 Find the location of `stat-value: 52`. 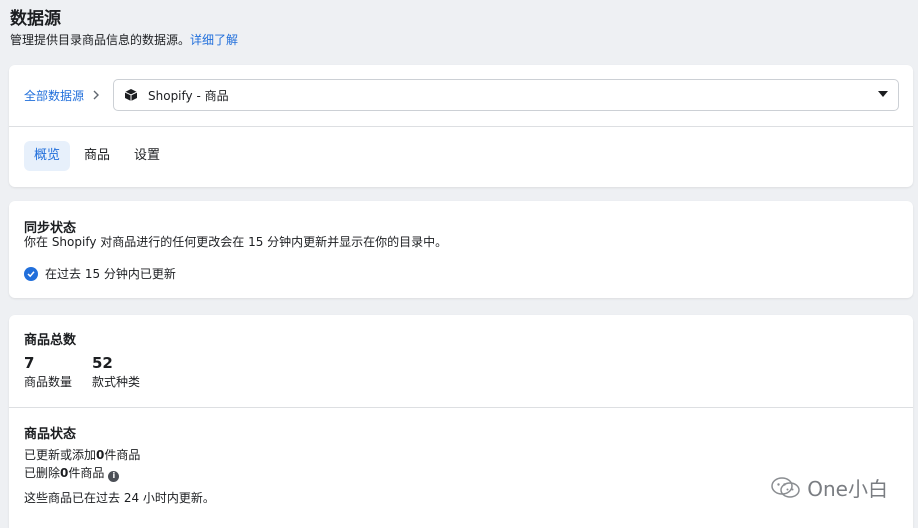

stat-value: 52 is located at coordinates (102, 363).